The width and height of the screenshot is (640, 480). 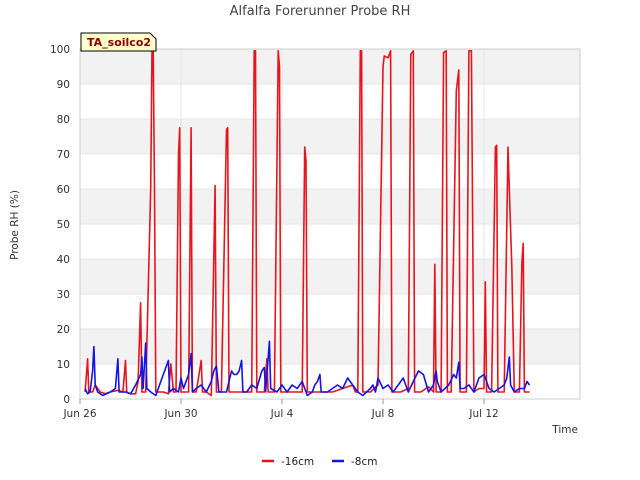 What do you see at coordinates (63, 120) in the screenshot?
I see `y-tick-label: 80` at bounding box center [63, 120].